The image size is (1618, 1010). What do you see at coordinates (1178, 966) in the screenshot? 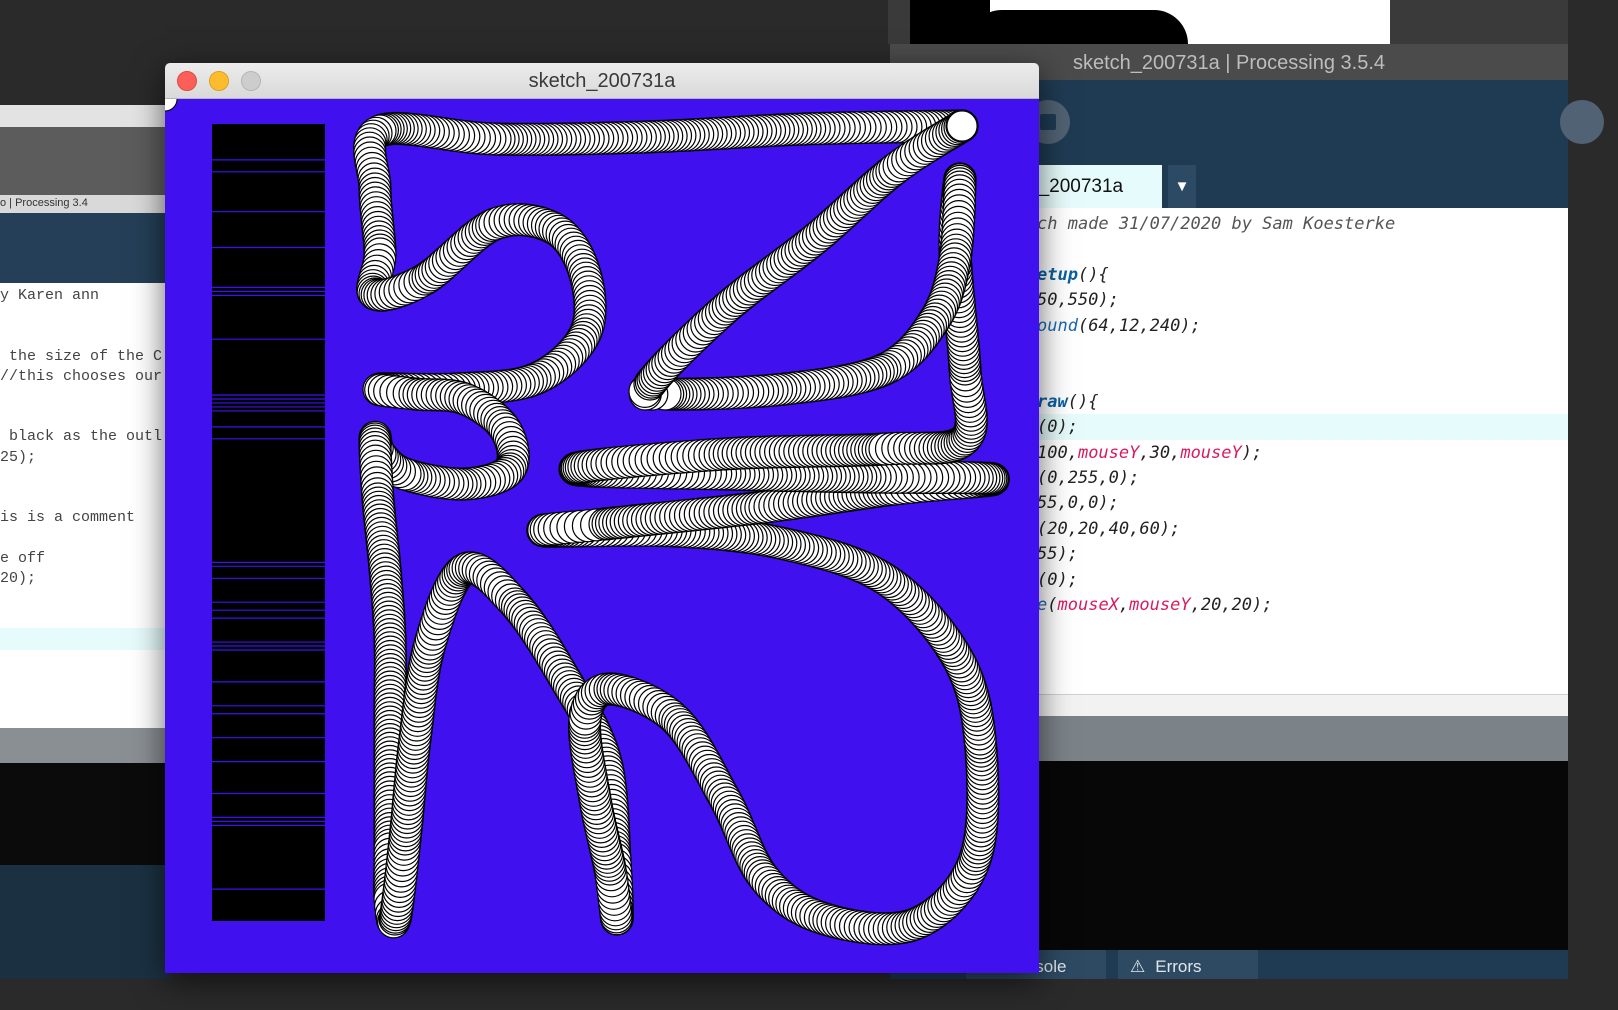
I see `errors-tab-label: Errors` at bounding box center [1178, 966].